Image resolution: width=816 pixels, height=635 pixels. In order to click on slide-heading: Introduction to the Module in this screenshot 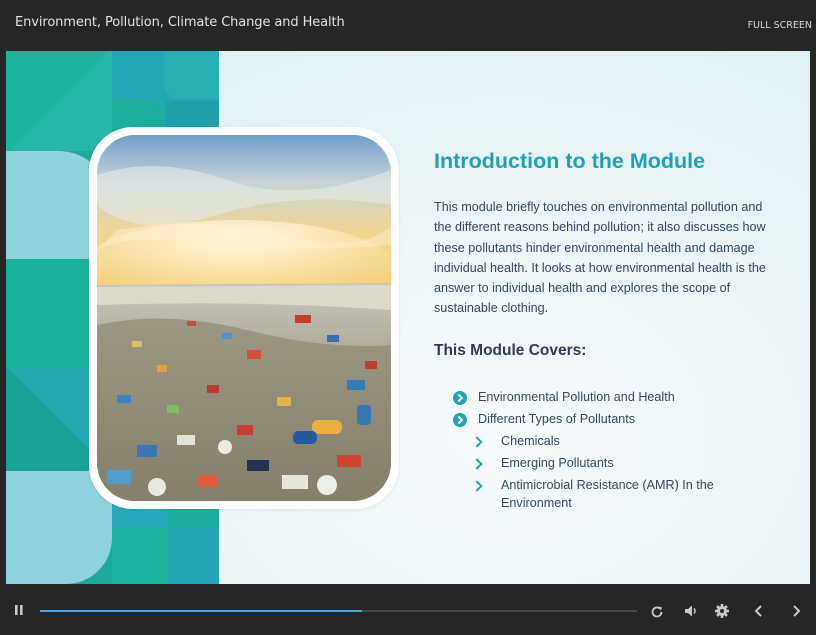, I will do `click(570, 161)`.